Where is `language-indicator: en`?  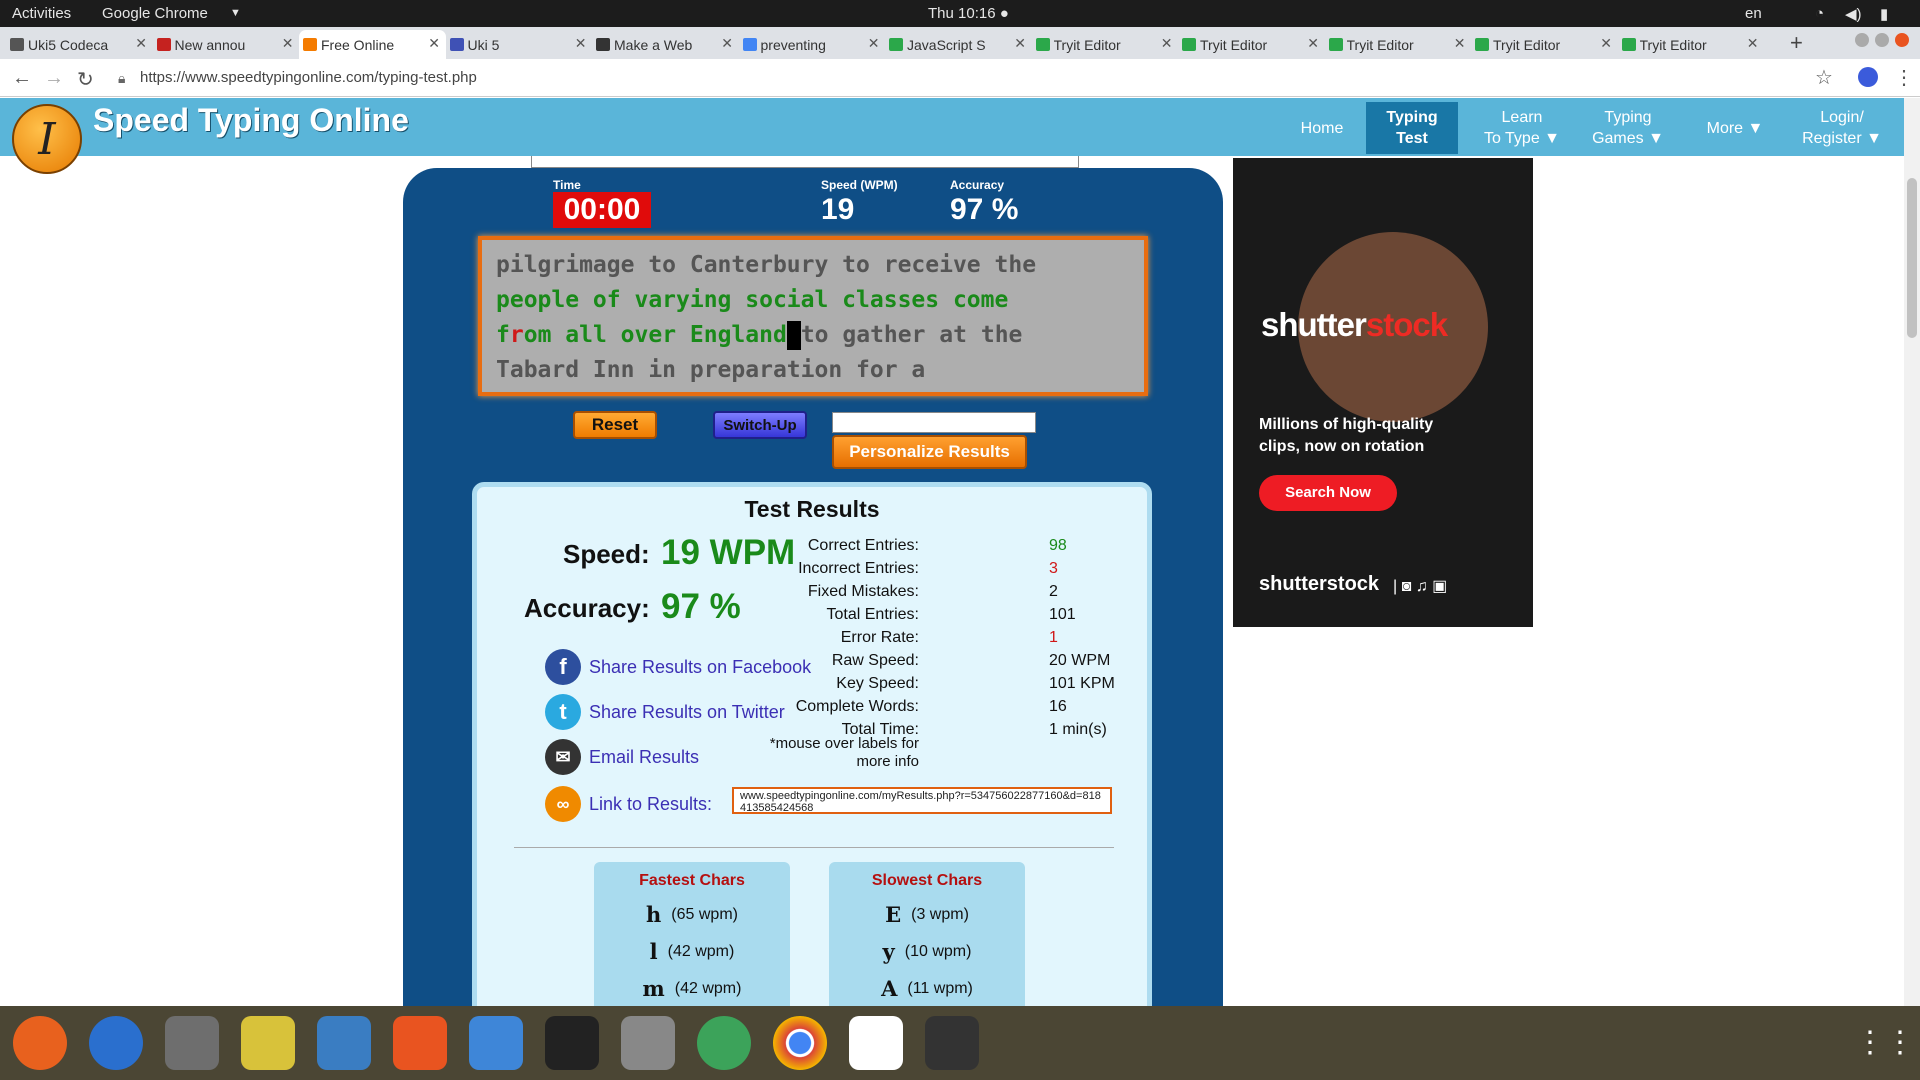 language-indicator: en is located at coordinates (1753, 13).